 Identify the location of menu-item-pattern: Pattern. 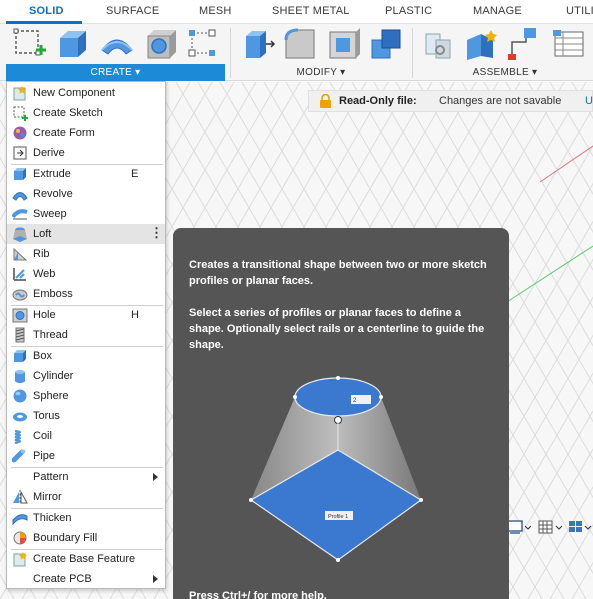
(86, 477).